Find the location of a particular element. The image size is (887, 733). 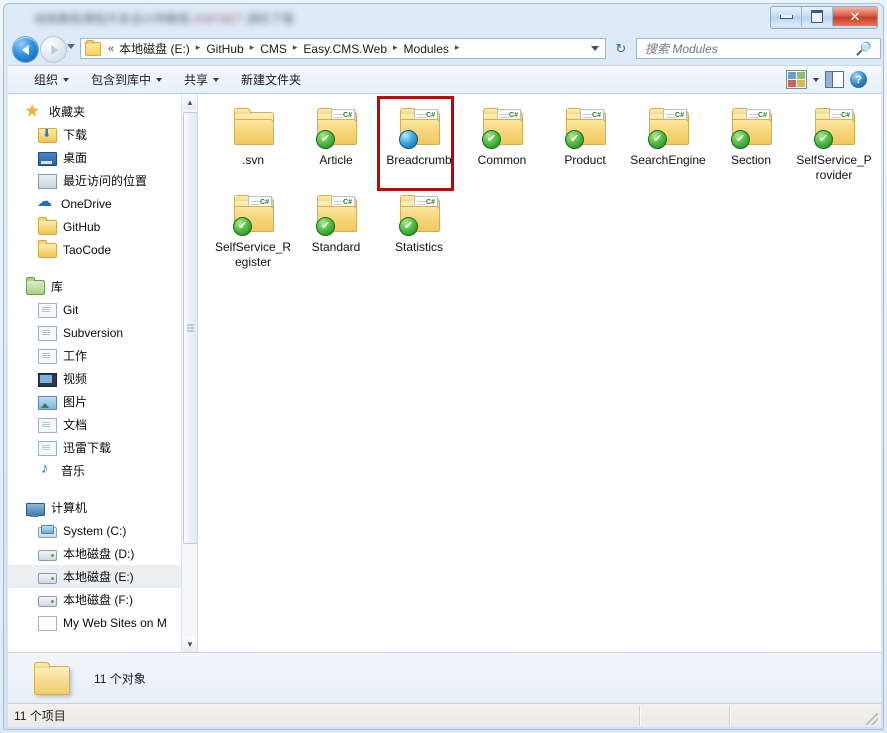

file-item-searchengine: C# ✔ SearchEngine is located at coordinates (668, 143).